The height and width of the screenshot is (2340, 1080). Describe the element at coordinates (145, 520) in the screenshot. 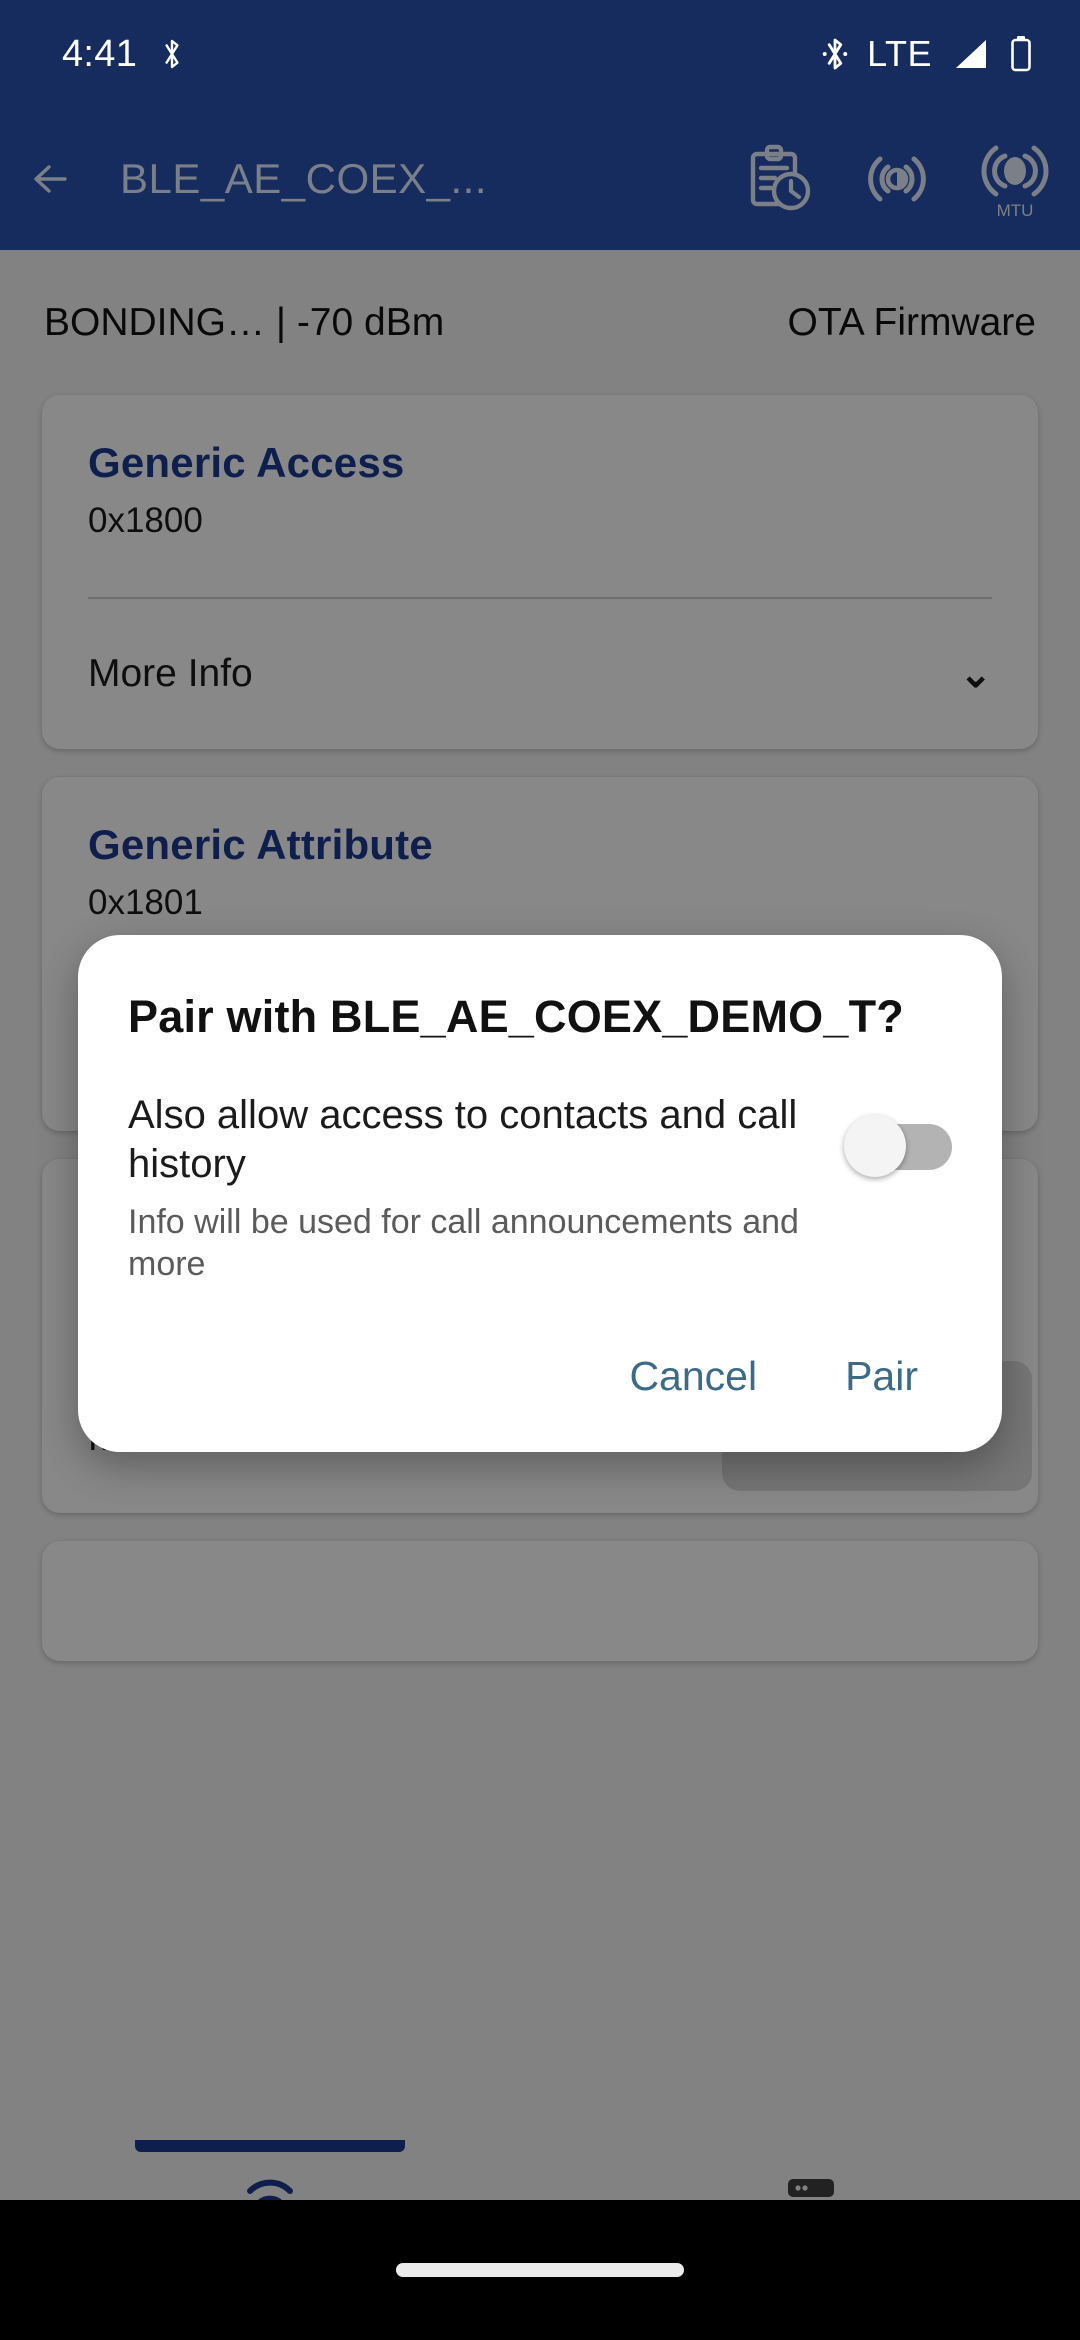

I see `service-uuid: 0x1800` at that location.